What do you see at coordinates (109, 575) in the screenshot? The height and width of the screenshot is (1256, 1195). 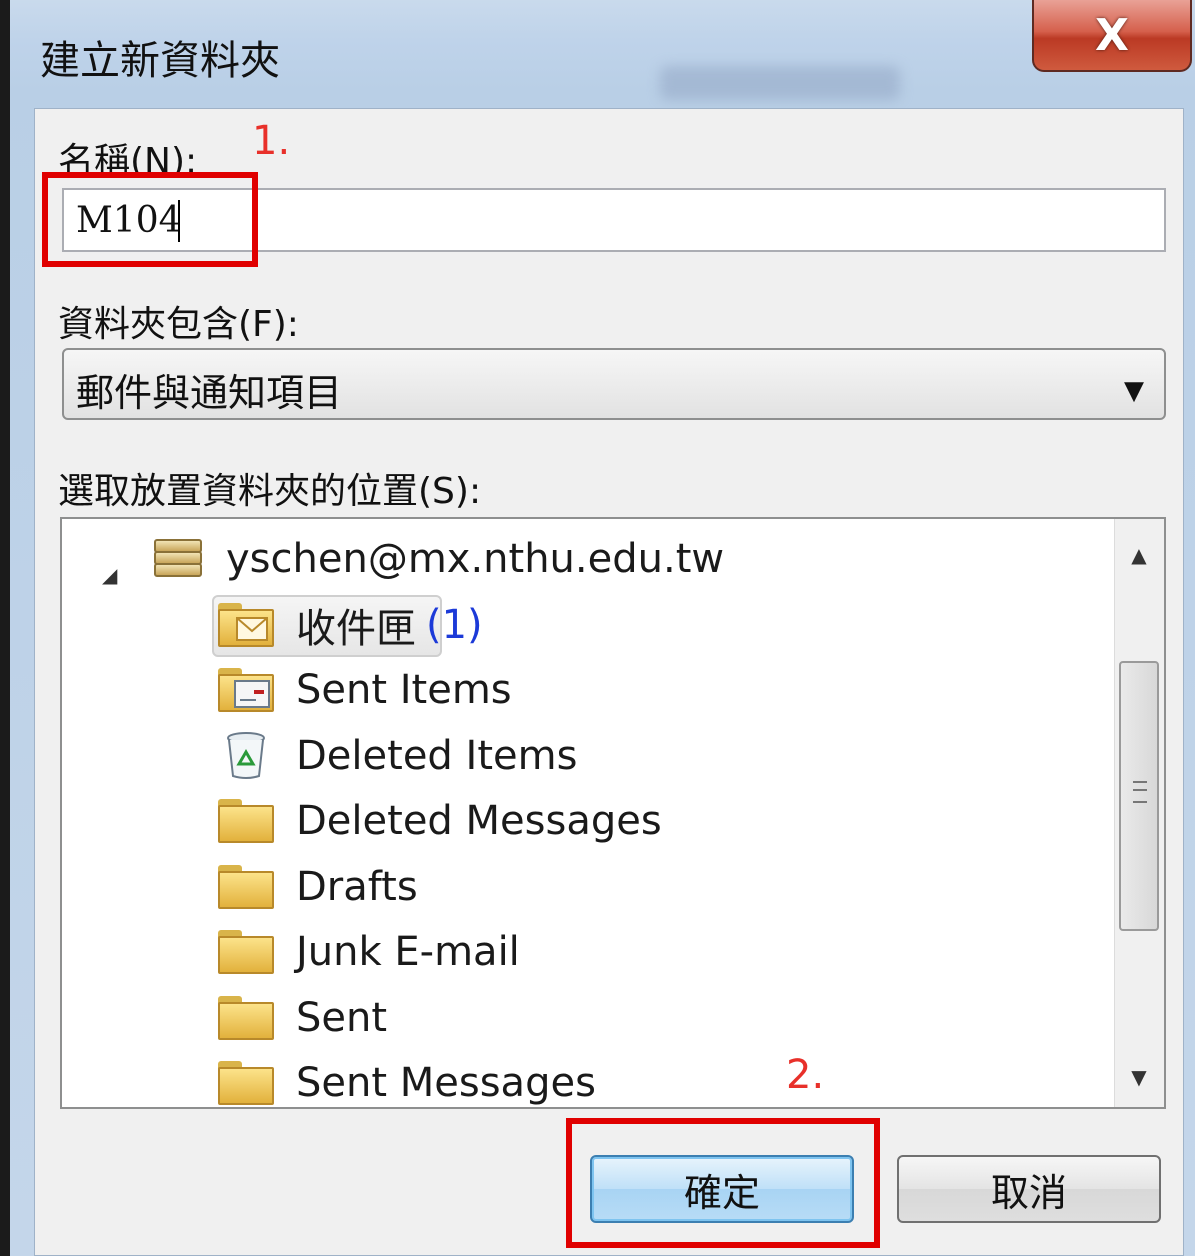 I see `expand-triangle-icon: ◢` at bounding box center [109, 575].